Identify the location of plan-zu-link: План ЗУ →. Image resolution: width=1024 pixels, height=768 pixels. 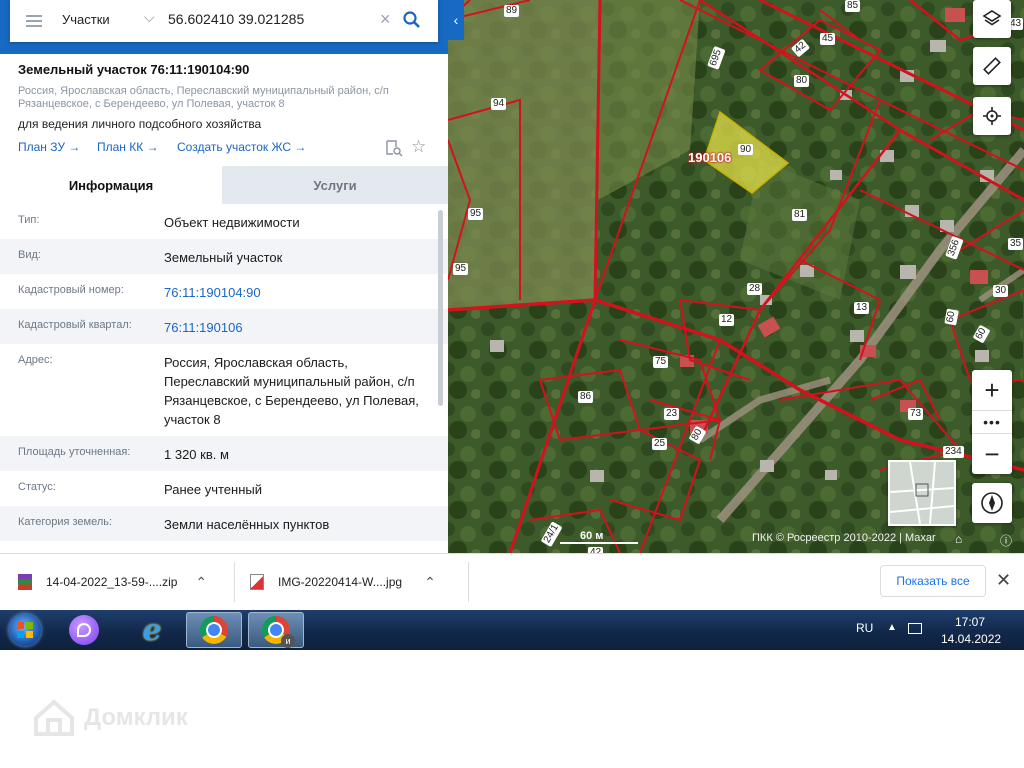
(49, 147).